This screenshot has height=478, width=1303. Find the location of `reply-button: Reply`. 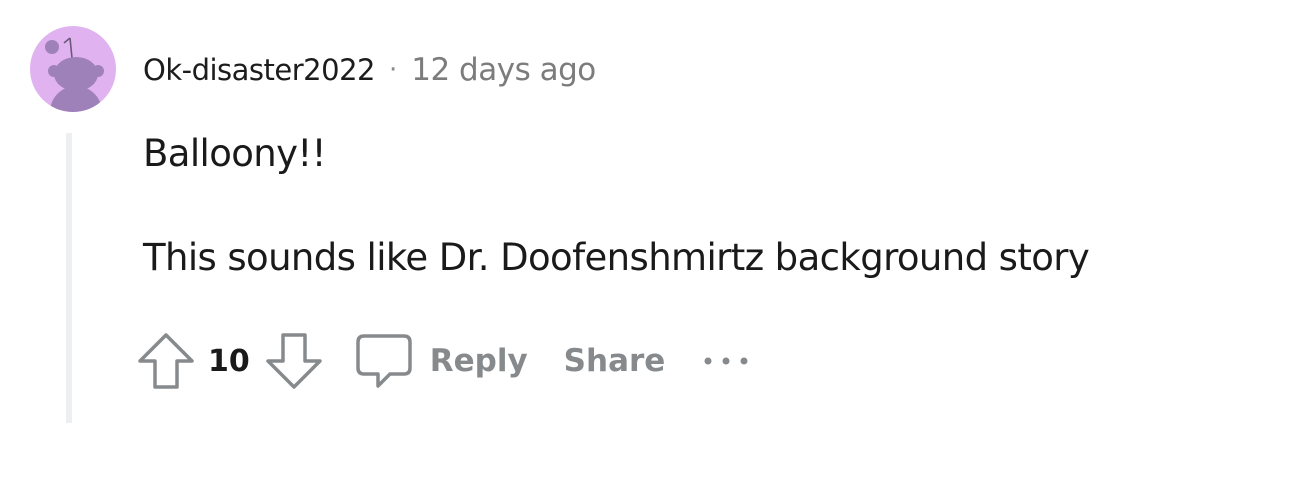

reply-button: Reply is located at coordinates (441, 361).